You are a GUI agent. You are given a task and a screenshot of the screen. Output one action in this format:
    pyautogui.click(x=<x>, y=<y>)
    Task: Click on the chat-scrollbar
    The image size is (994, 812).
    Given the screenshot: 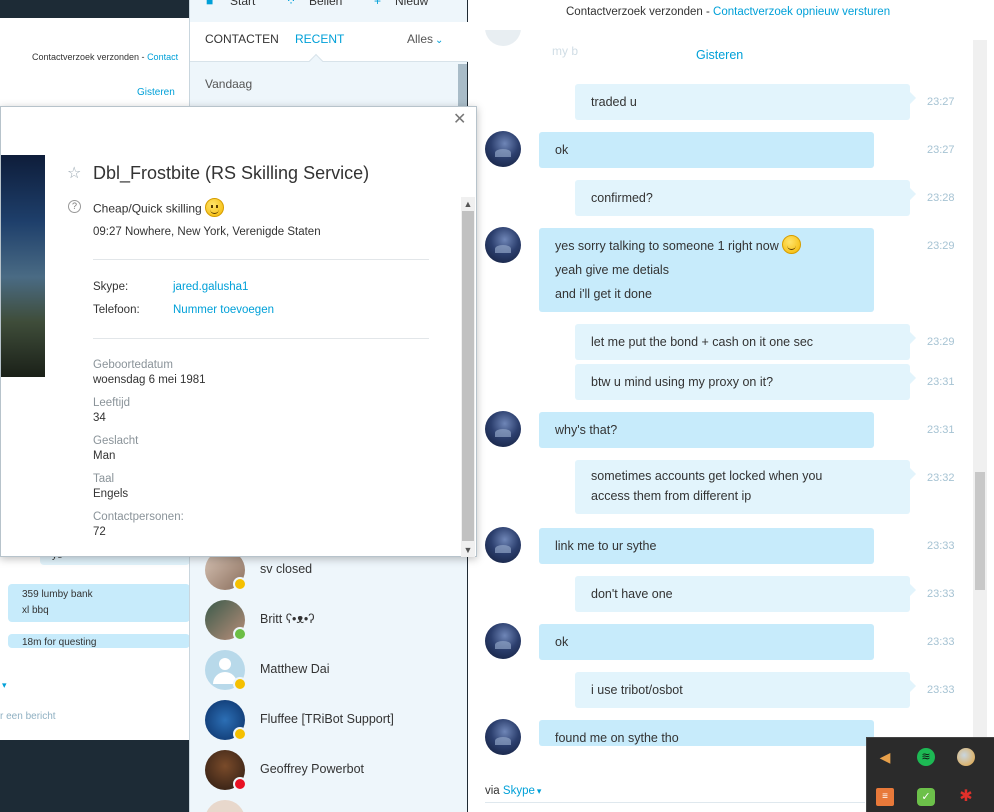 What is the action you would take?
    pyautogui.click(x=980, y=410)
    